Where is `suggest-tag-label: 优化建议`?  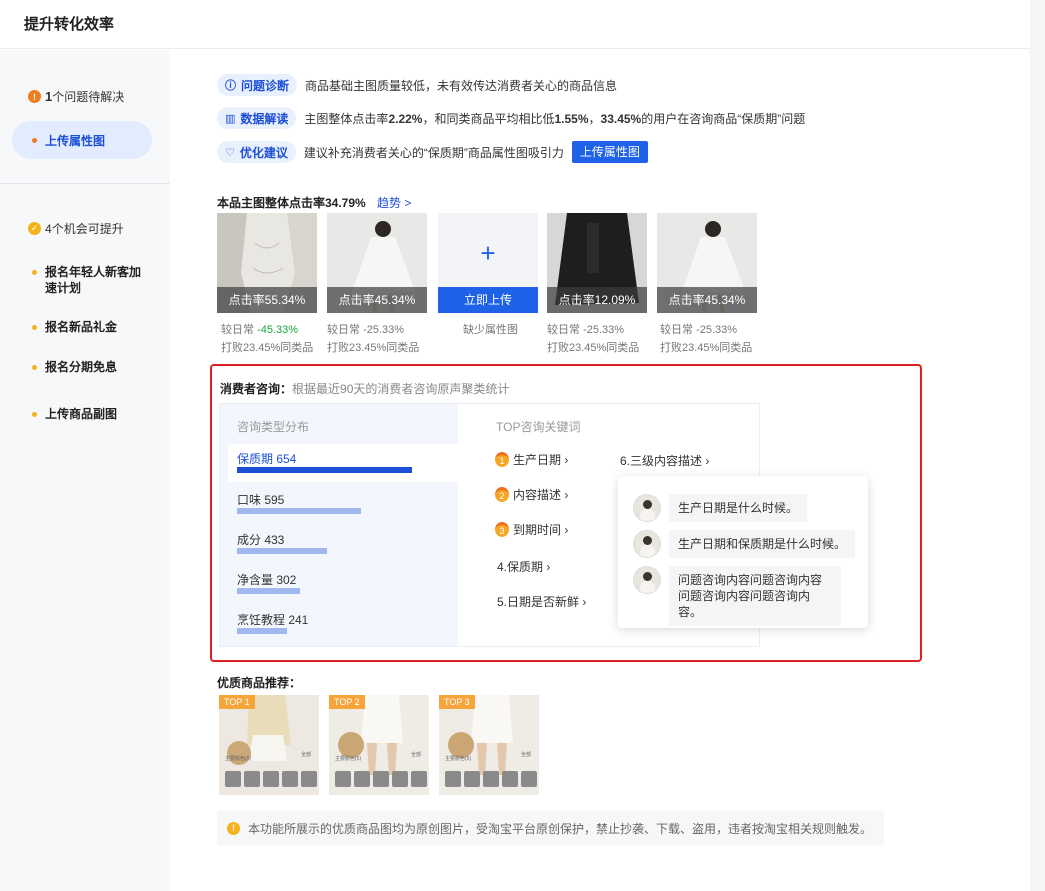 suggest-tag-label: 优化建议 is located at coordinates (263, 152).